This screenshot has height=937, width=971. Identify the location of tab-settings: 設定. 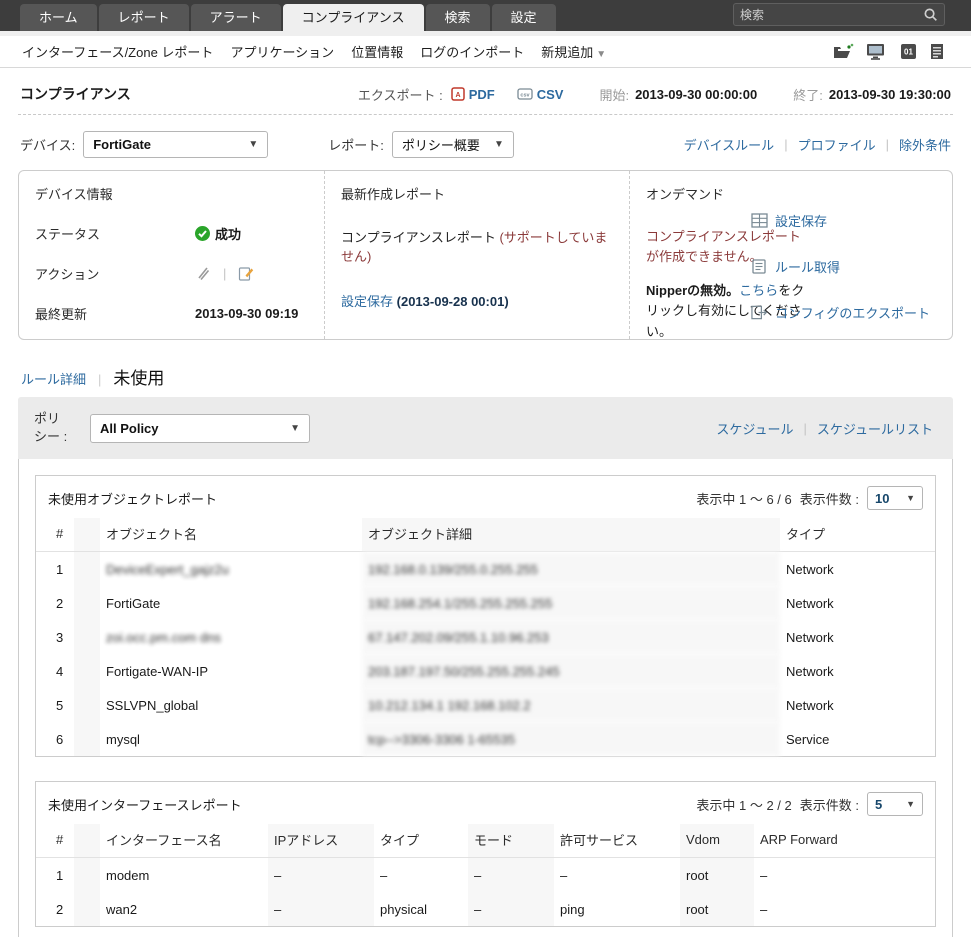
(523, 17).